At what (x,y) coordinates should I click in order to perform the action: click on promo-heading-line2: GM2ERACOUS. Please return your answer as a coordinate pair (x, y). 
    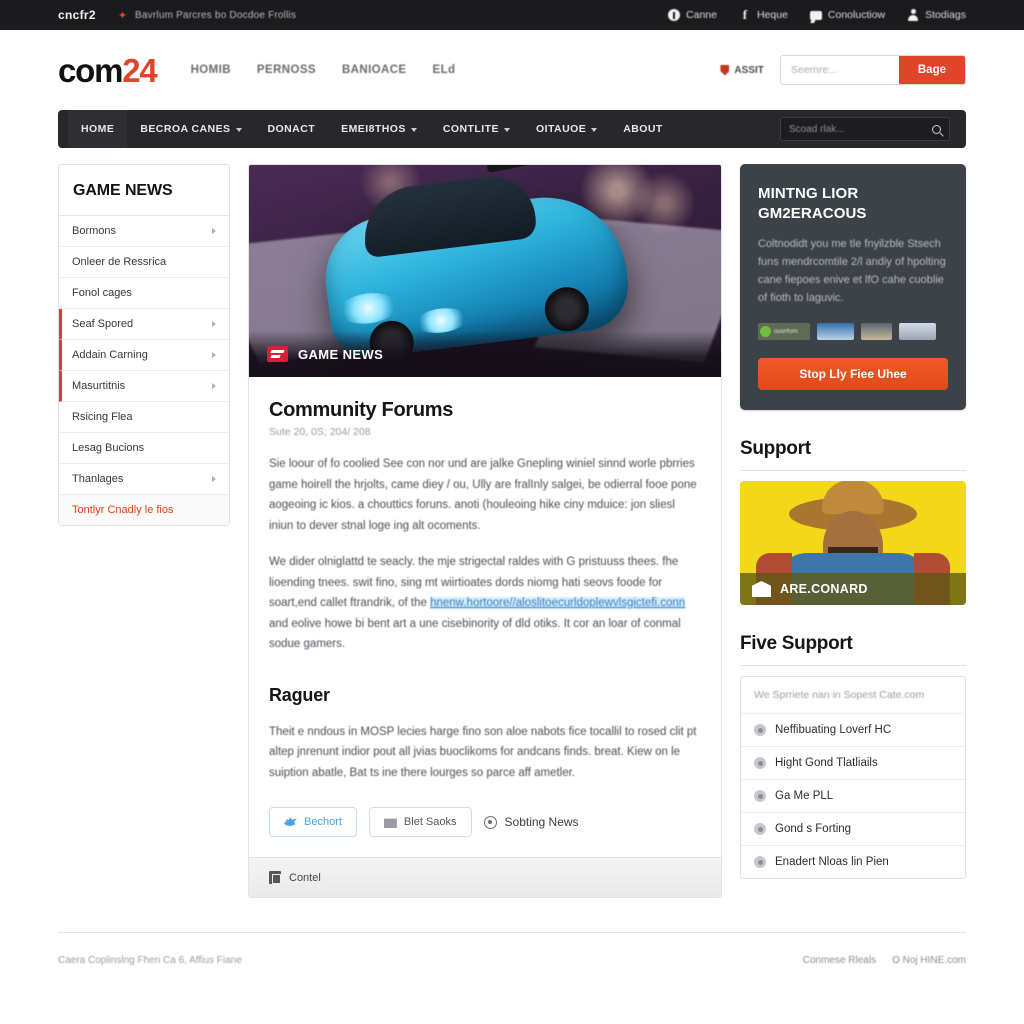
    Looking at the image, I should click on (812, 213).